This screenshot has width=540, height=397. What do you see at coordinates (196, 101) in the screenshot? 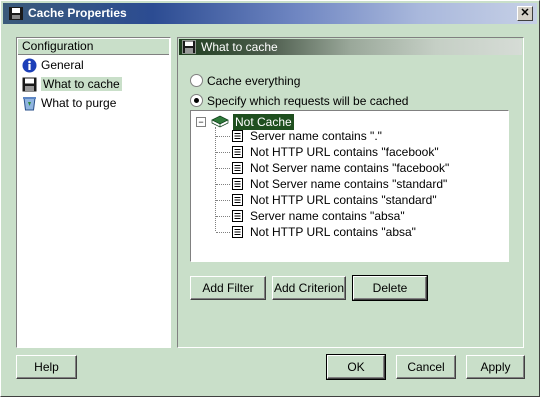
I see `radio-specify-requests-button` at bounding box center [196, 101].